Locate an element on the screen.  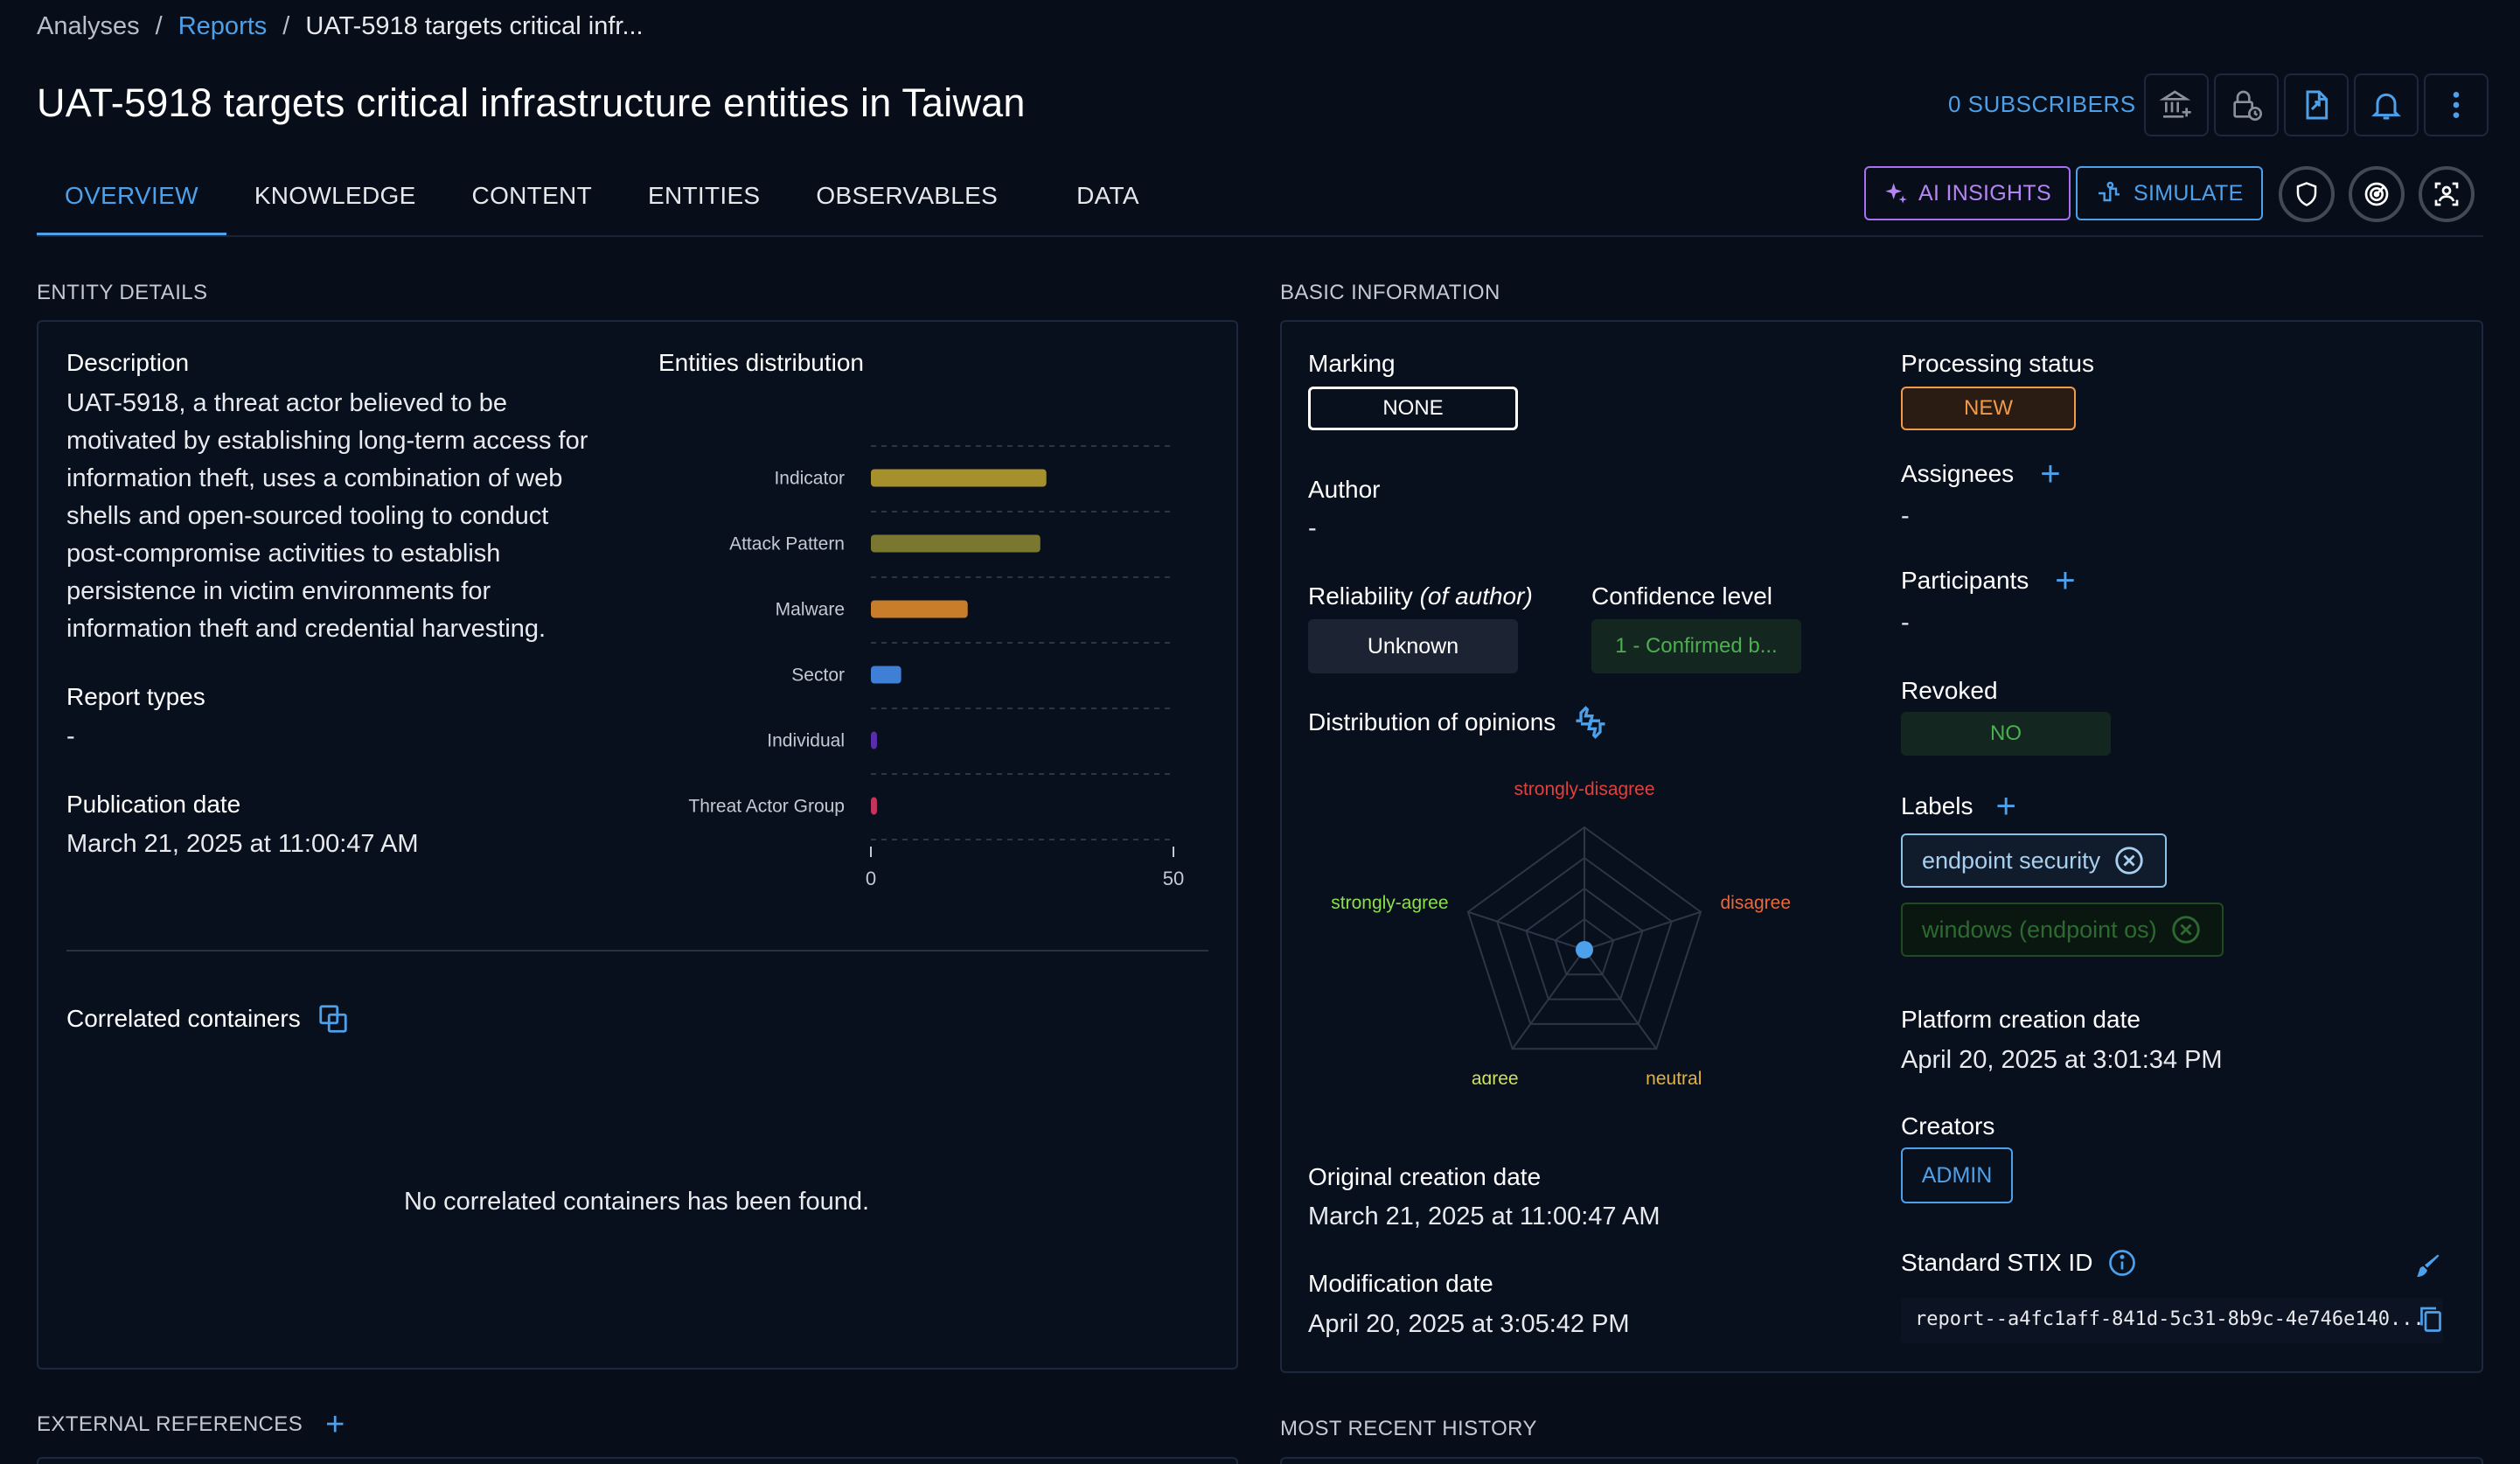
publication-date-label: Publication date is located at coordinates (153, 805).